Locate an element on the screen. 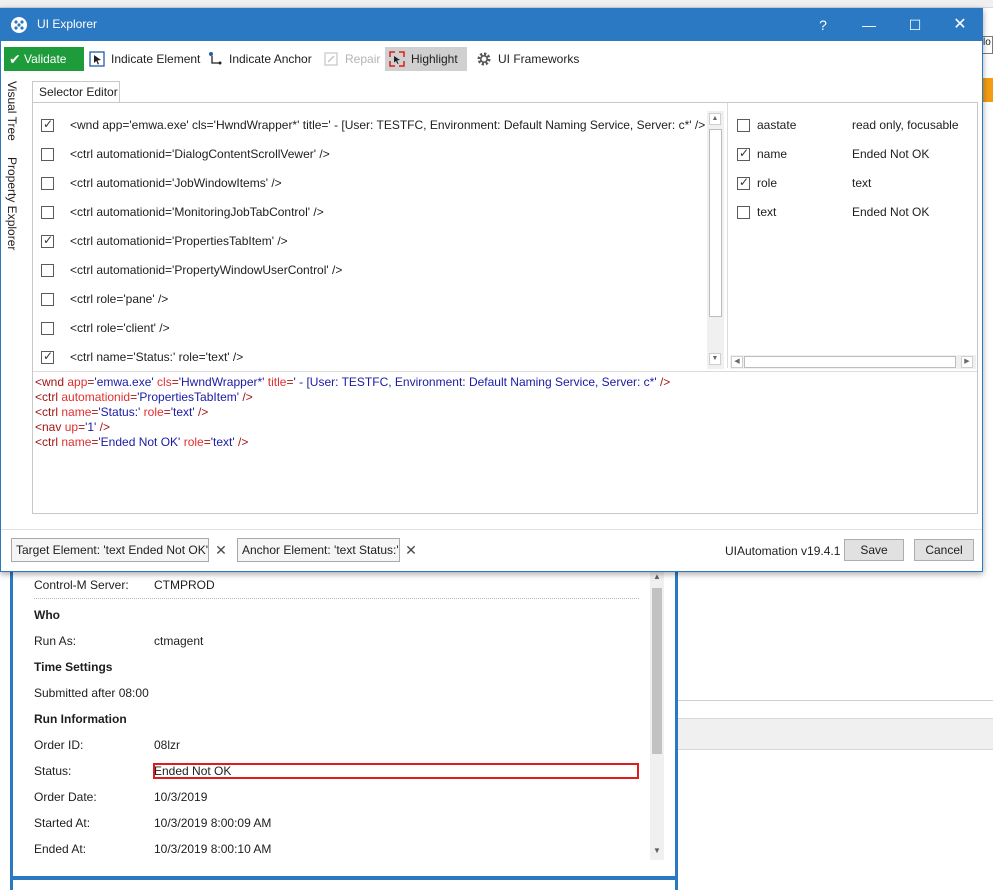  scroll-left-icon: ◀ is located at coordinates (737, 362).